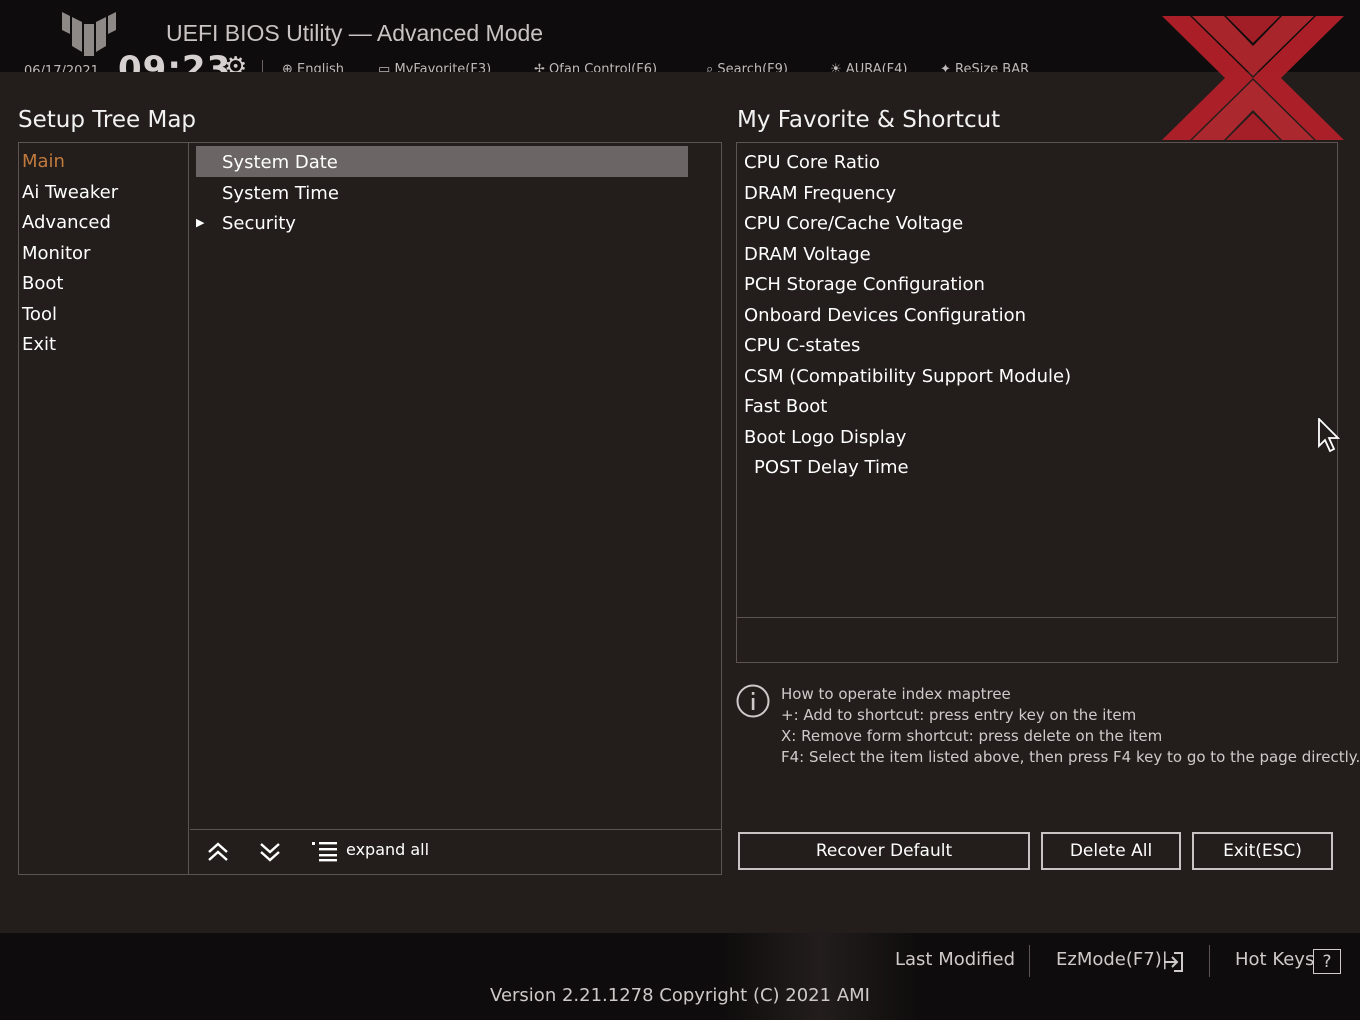  Describe the element at coordinates (836, 67) in the screenshot. I see `aura-icon: ☀` at that location.